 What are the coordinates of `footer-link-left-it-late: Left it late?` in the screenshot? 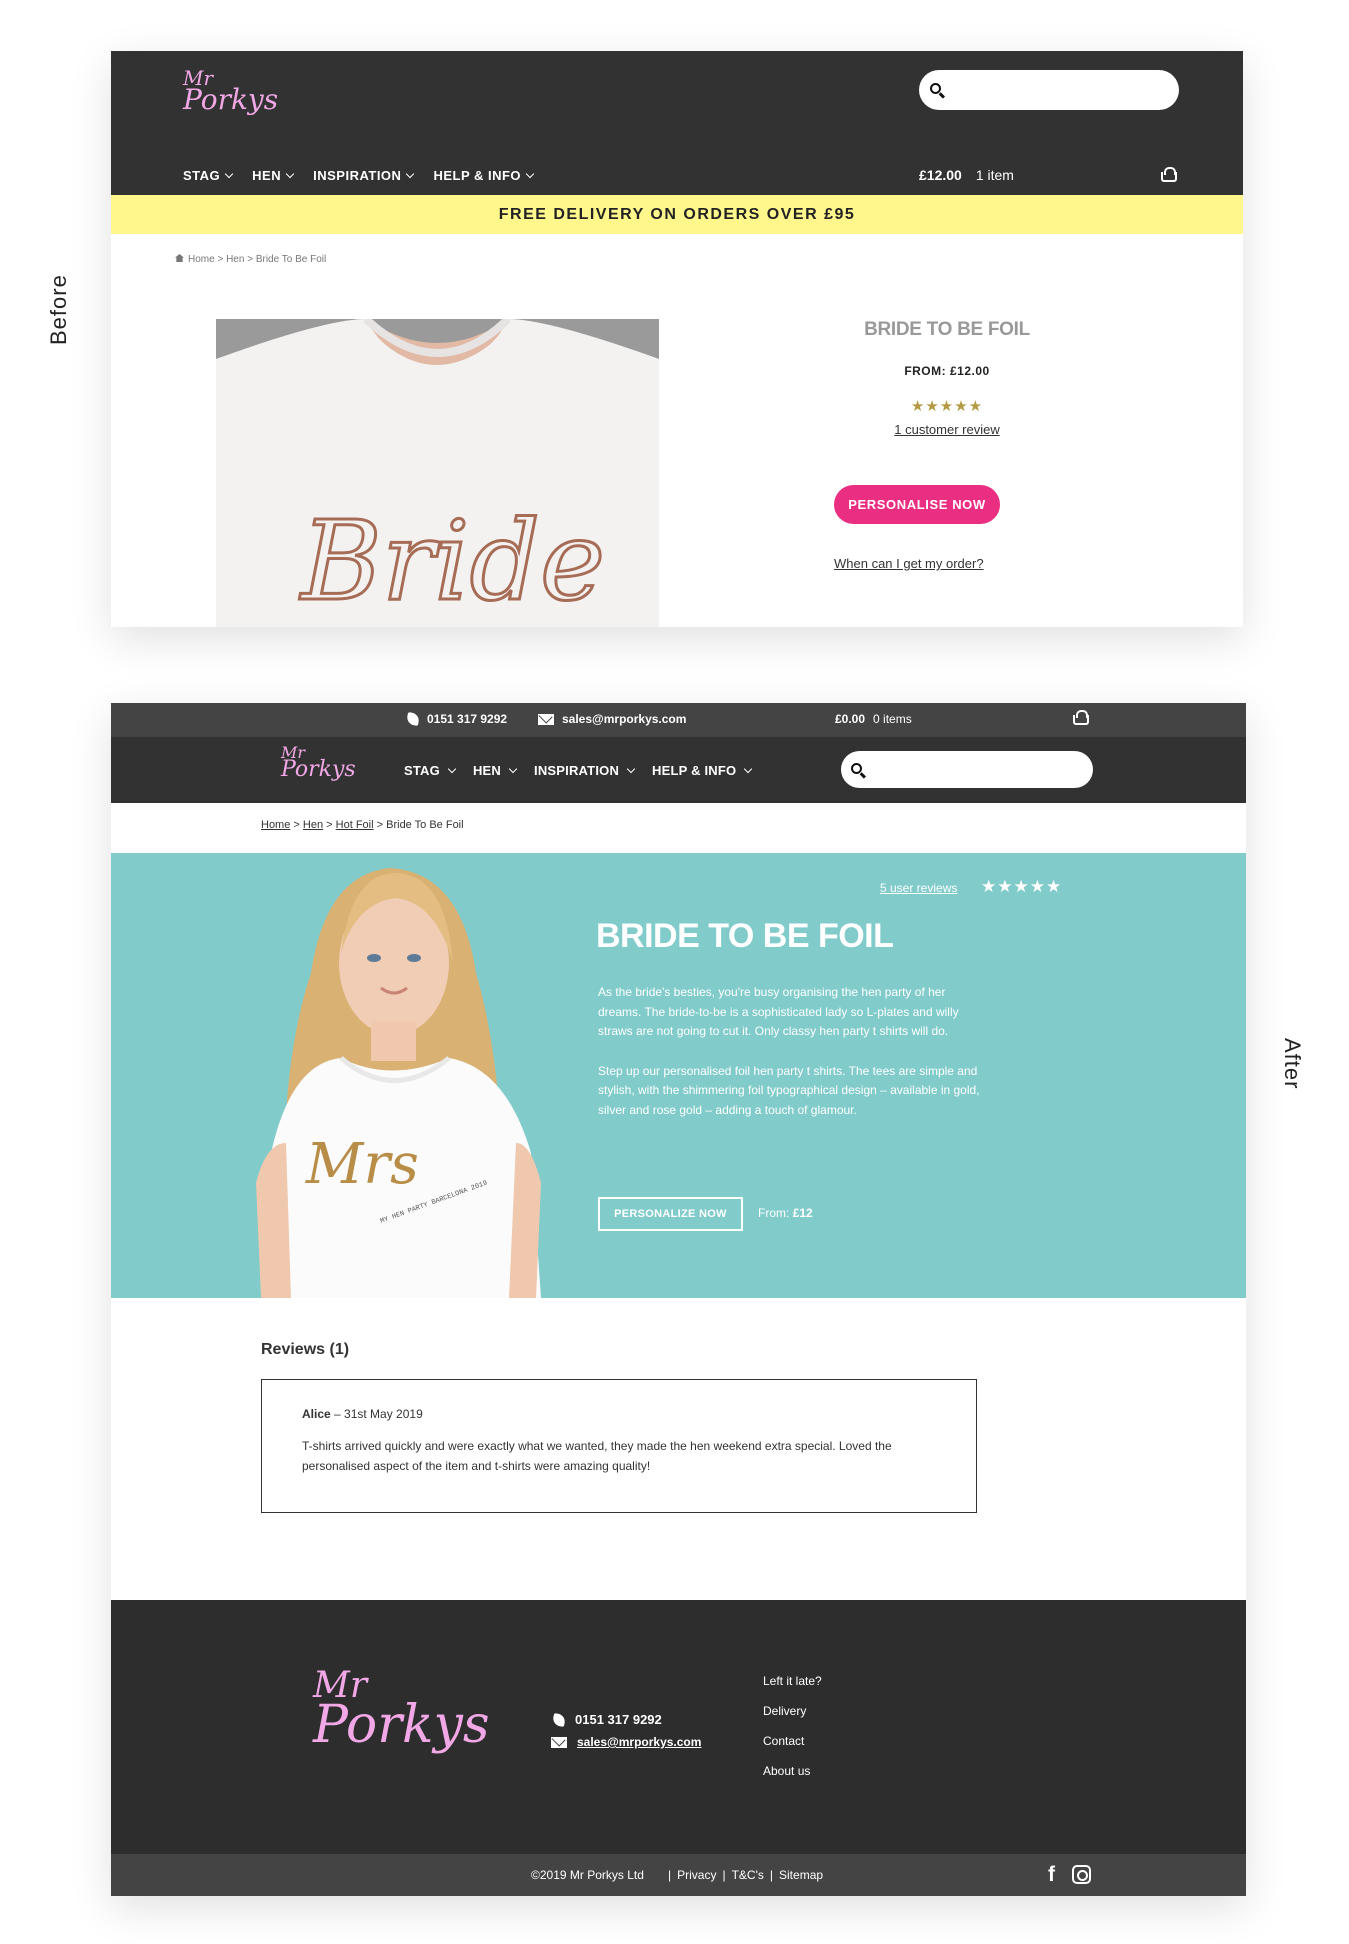 It's located at (792, 1681).